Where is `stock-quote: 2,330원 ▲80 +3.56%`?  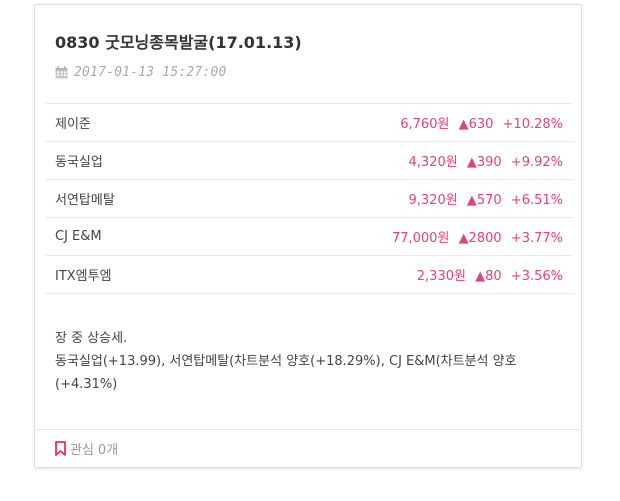 stock-quote: 2,330원 ▲80 +3.56% is located at coordinates (490, 274).